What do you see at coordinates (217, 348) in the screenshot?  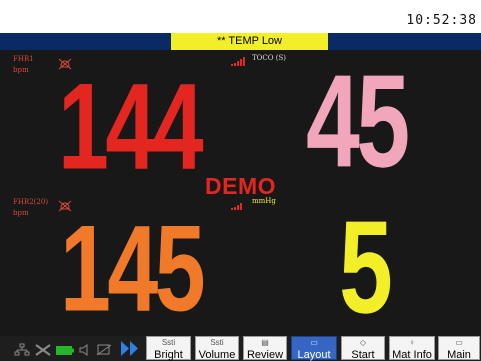 I see `volume-button: Ssti Volume` at bounding box center [217, 348].